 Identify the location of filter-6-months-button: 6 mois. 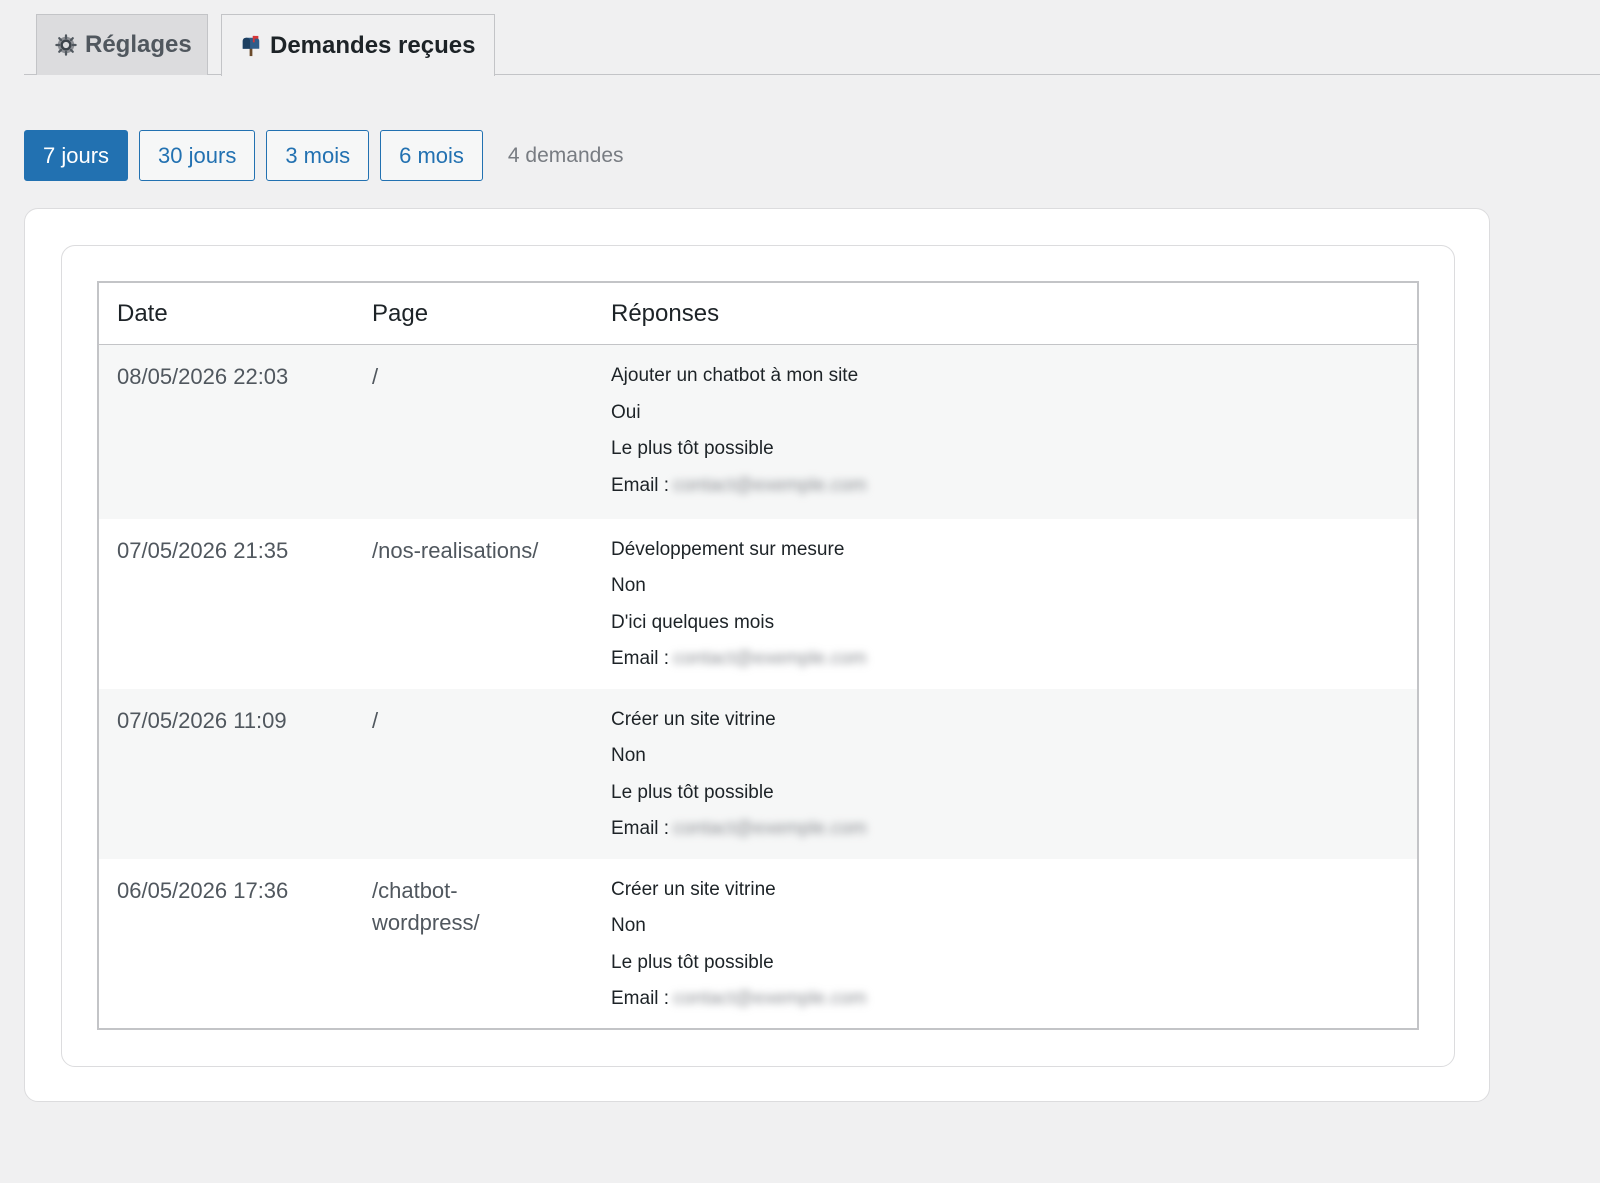
(431, 155).